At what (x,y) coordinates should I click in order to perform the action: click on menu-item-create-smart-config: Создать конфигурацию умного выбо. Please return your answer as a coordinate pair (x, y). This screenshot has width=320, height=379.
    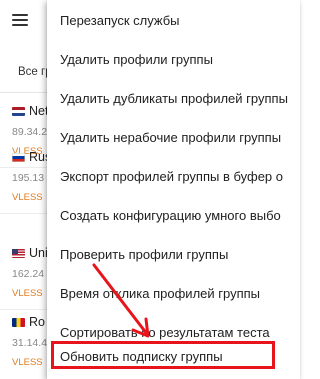
    Looking at the image, I should click on (173, 215).